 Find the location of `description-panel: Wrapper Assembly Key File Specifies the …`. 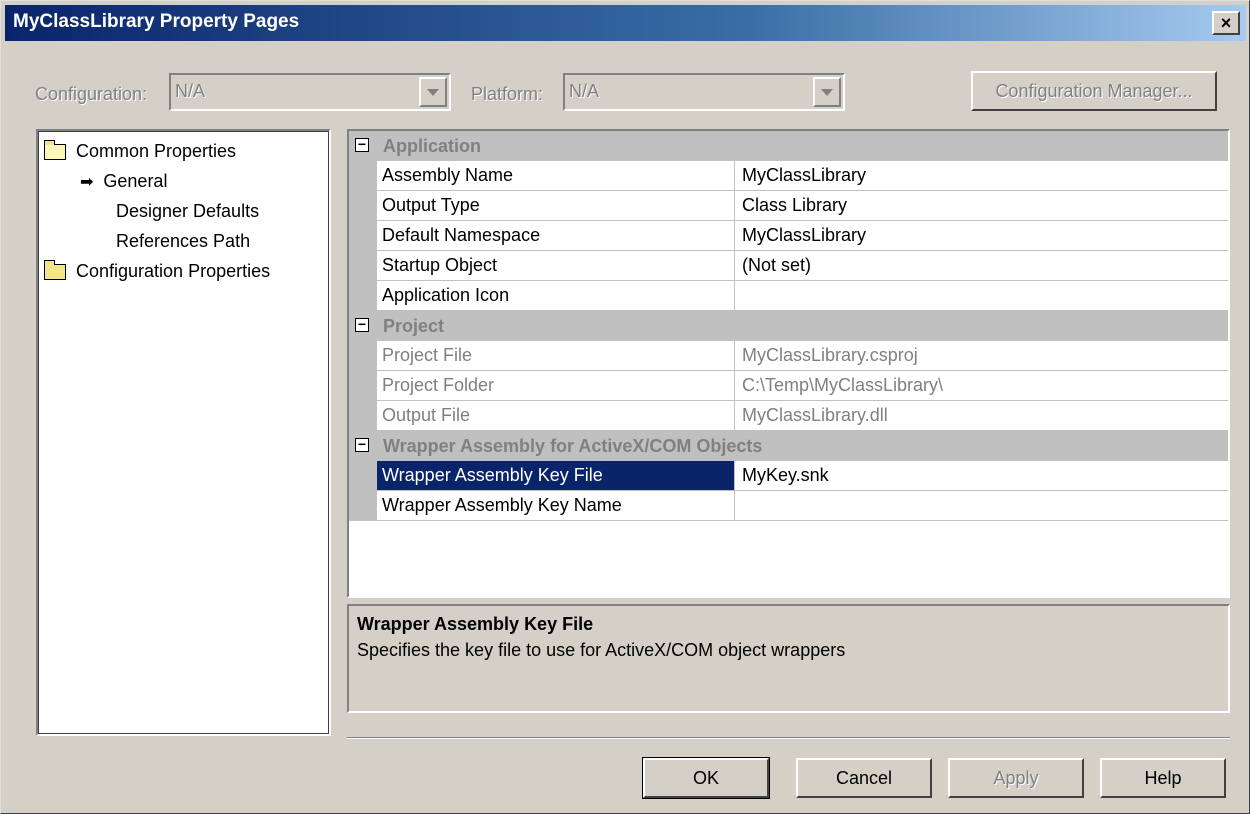

description-panel: Wrapper Assembly Key File Specifies the … is located at coordinates (788, 658).